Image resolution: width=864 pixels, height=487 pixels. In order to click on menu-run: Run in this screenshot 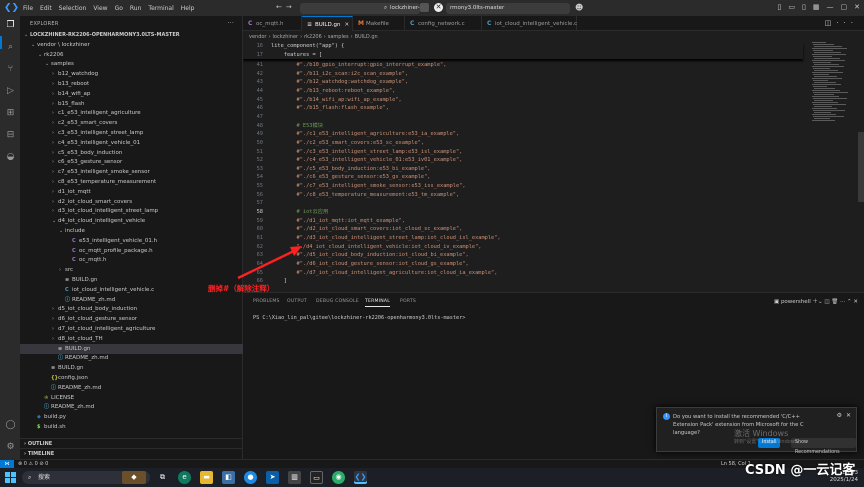, I will do `click(136, 8)`.